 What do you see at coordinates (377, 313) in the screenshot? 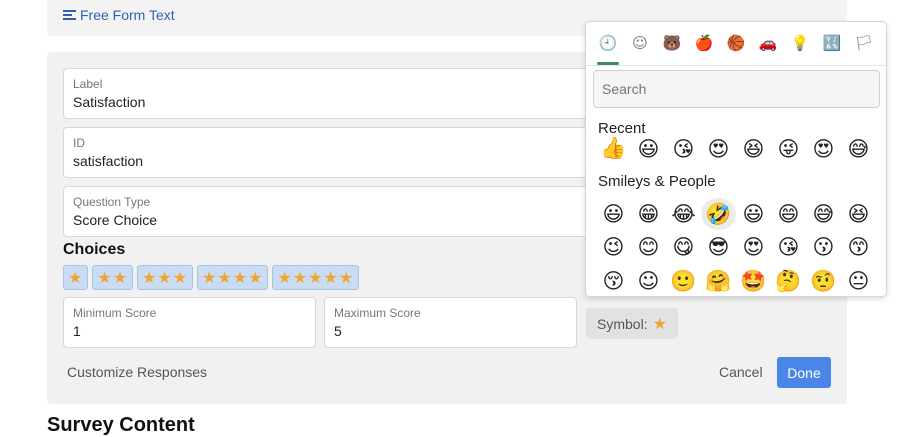
I see `maximum-score-label: Maximum Score` at bounding box center [377, 313].